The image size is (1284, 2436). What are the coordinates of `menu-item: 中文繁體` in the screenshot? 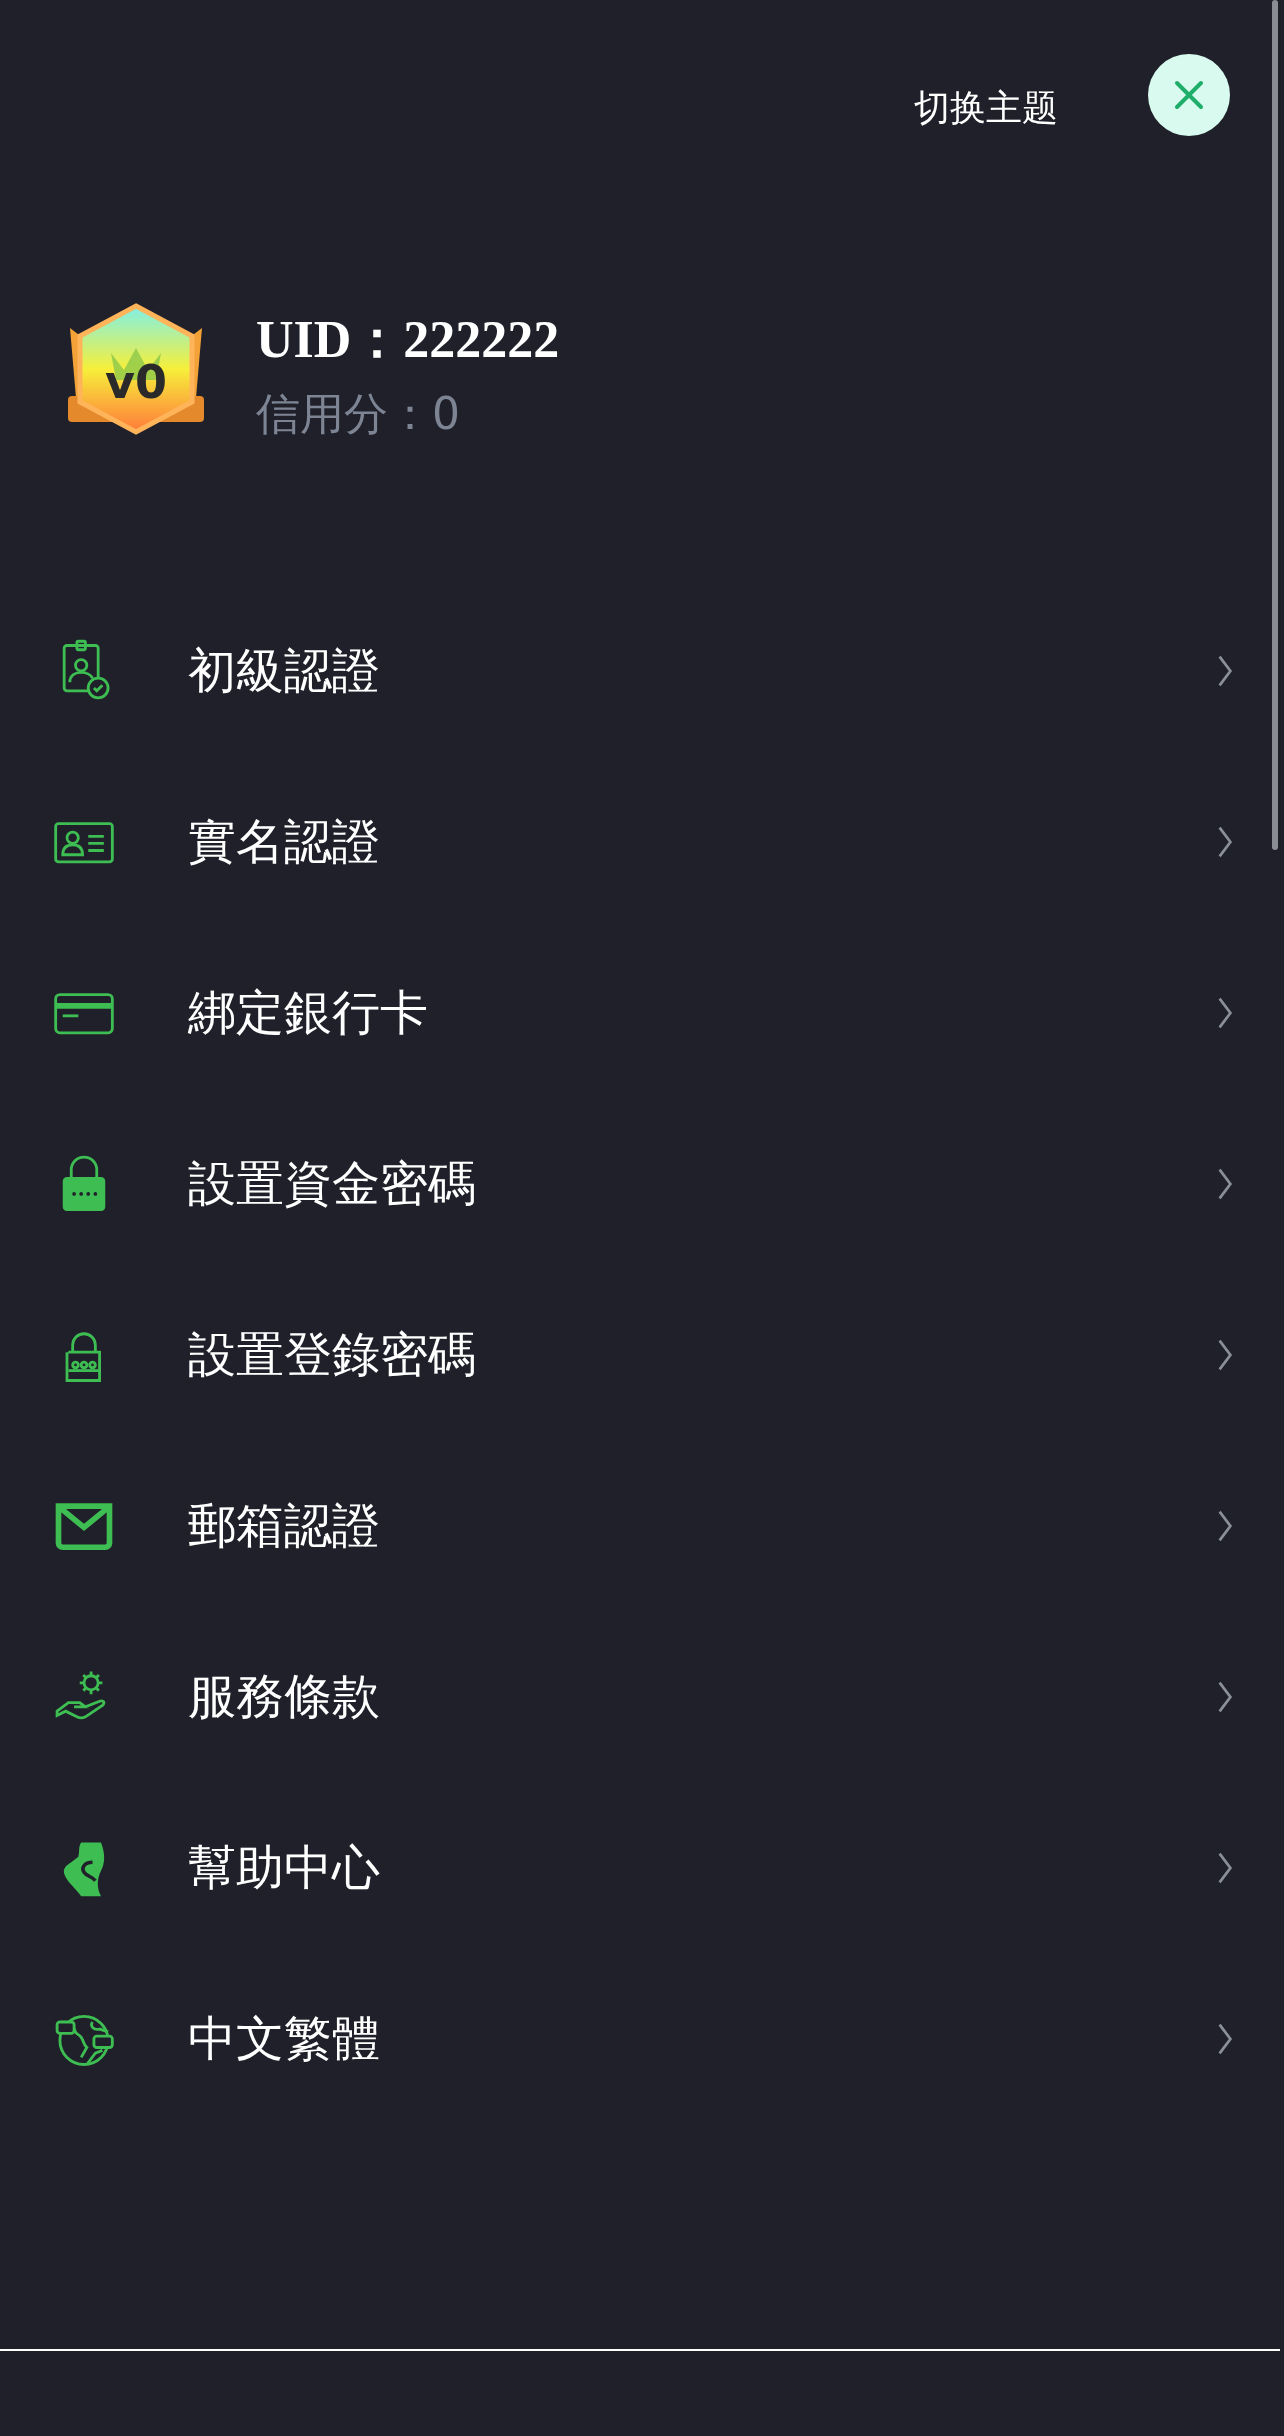 It's located at (642, 2038).